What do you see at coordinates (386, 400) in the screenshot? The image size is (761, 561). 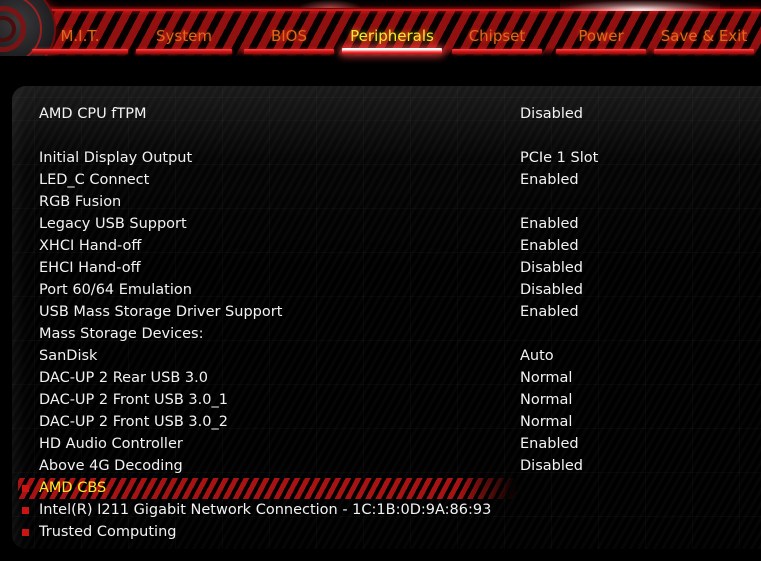 I see `setting-row: DAC-UP 2 Front USB 3.0_1 Normal` at bounding box center [386, 400].